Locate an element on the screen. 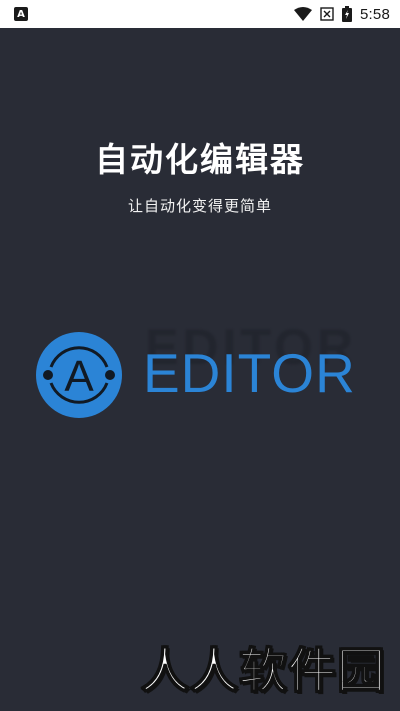 Image resolution: width=400 pixels, height=711 pixels. logo-emblem-icon: A is located at coordinates (79, 375).